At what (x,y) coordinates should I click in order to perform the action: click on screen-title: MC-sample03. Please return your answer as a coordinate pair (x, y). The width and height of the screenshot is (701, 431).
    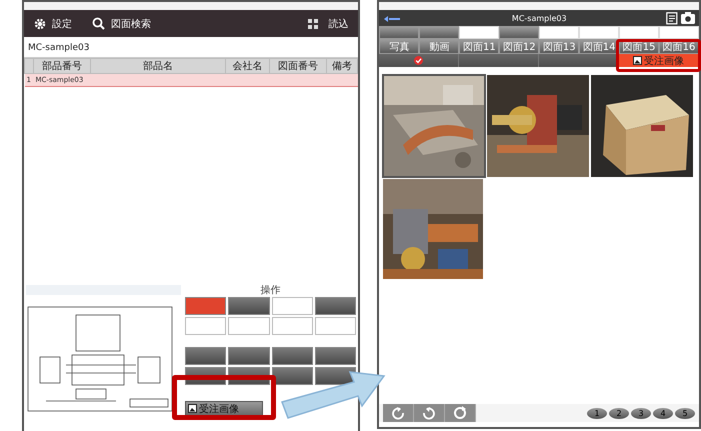
    Looking at the image, I should click on (539, 18).